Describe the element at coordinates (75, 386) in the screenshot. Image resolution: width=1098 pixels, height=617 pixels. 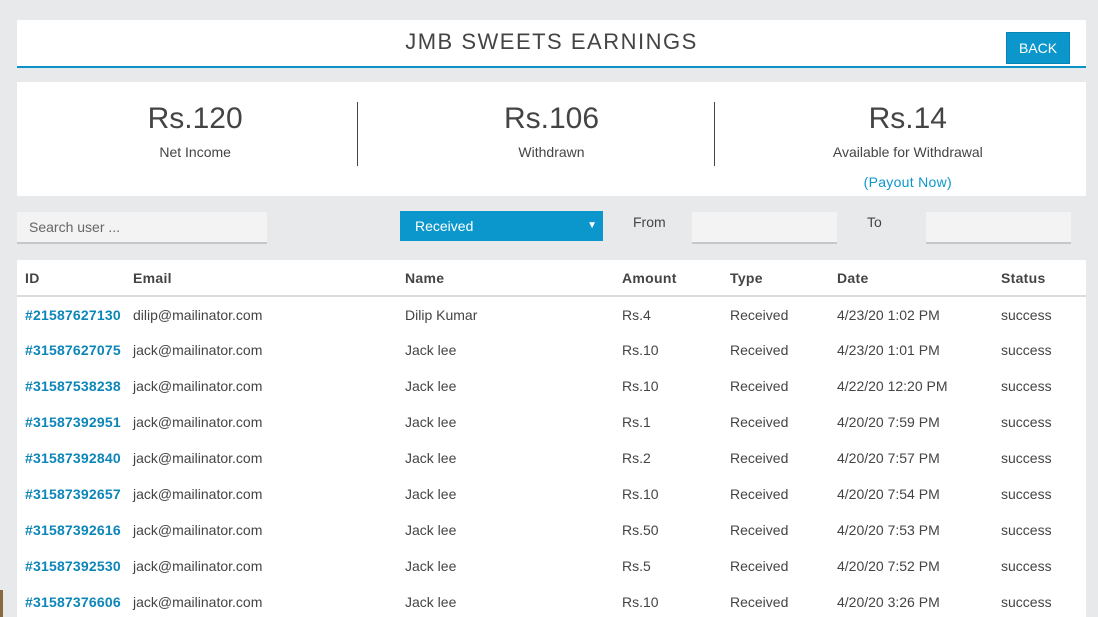
I see `transaction-id-link: #31587538238` at that location.